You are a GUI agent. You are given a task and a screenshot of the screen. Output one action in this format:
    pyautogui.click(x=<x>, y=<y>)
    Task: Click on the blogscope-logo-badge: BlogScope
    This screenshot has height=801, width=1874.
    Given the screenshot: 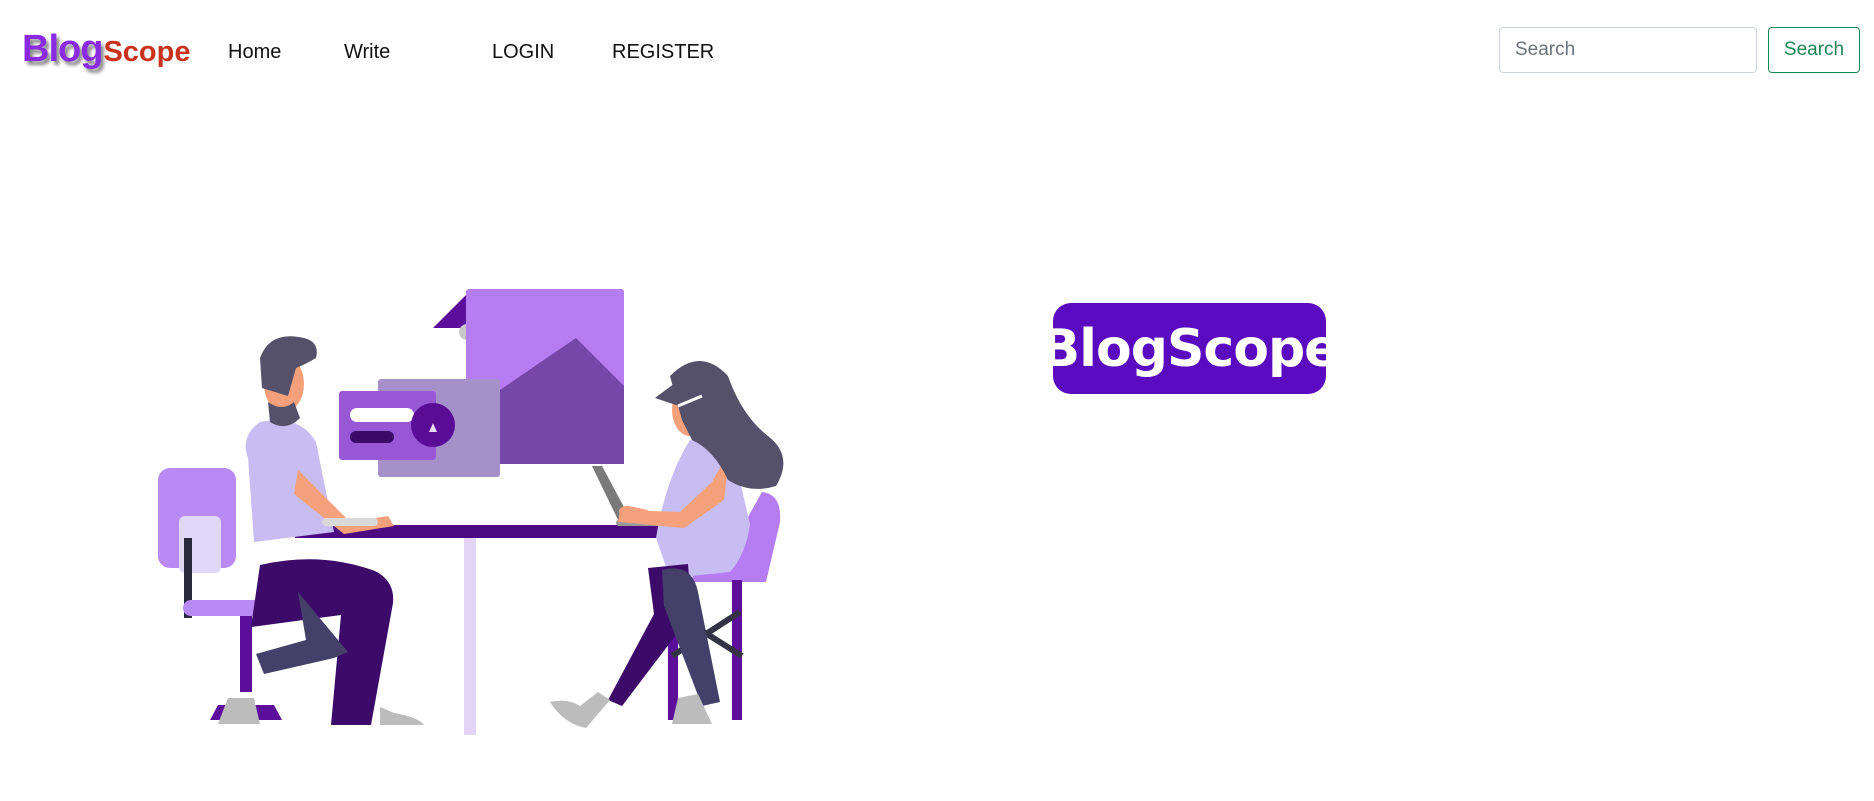 What is the action you would take?
    pyautogui.click(x=1190, y=348)
    